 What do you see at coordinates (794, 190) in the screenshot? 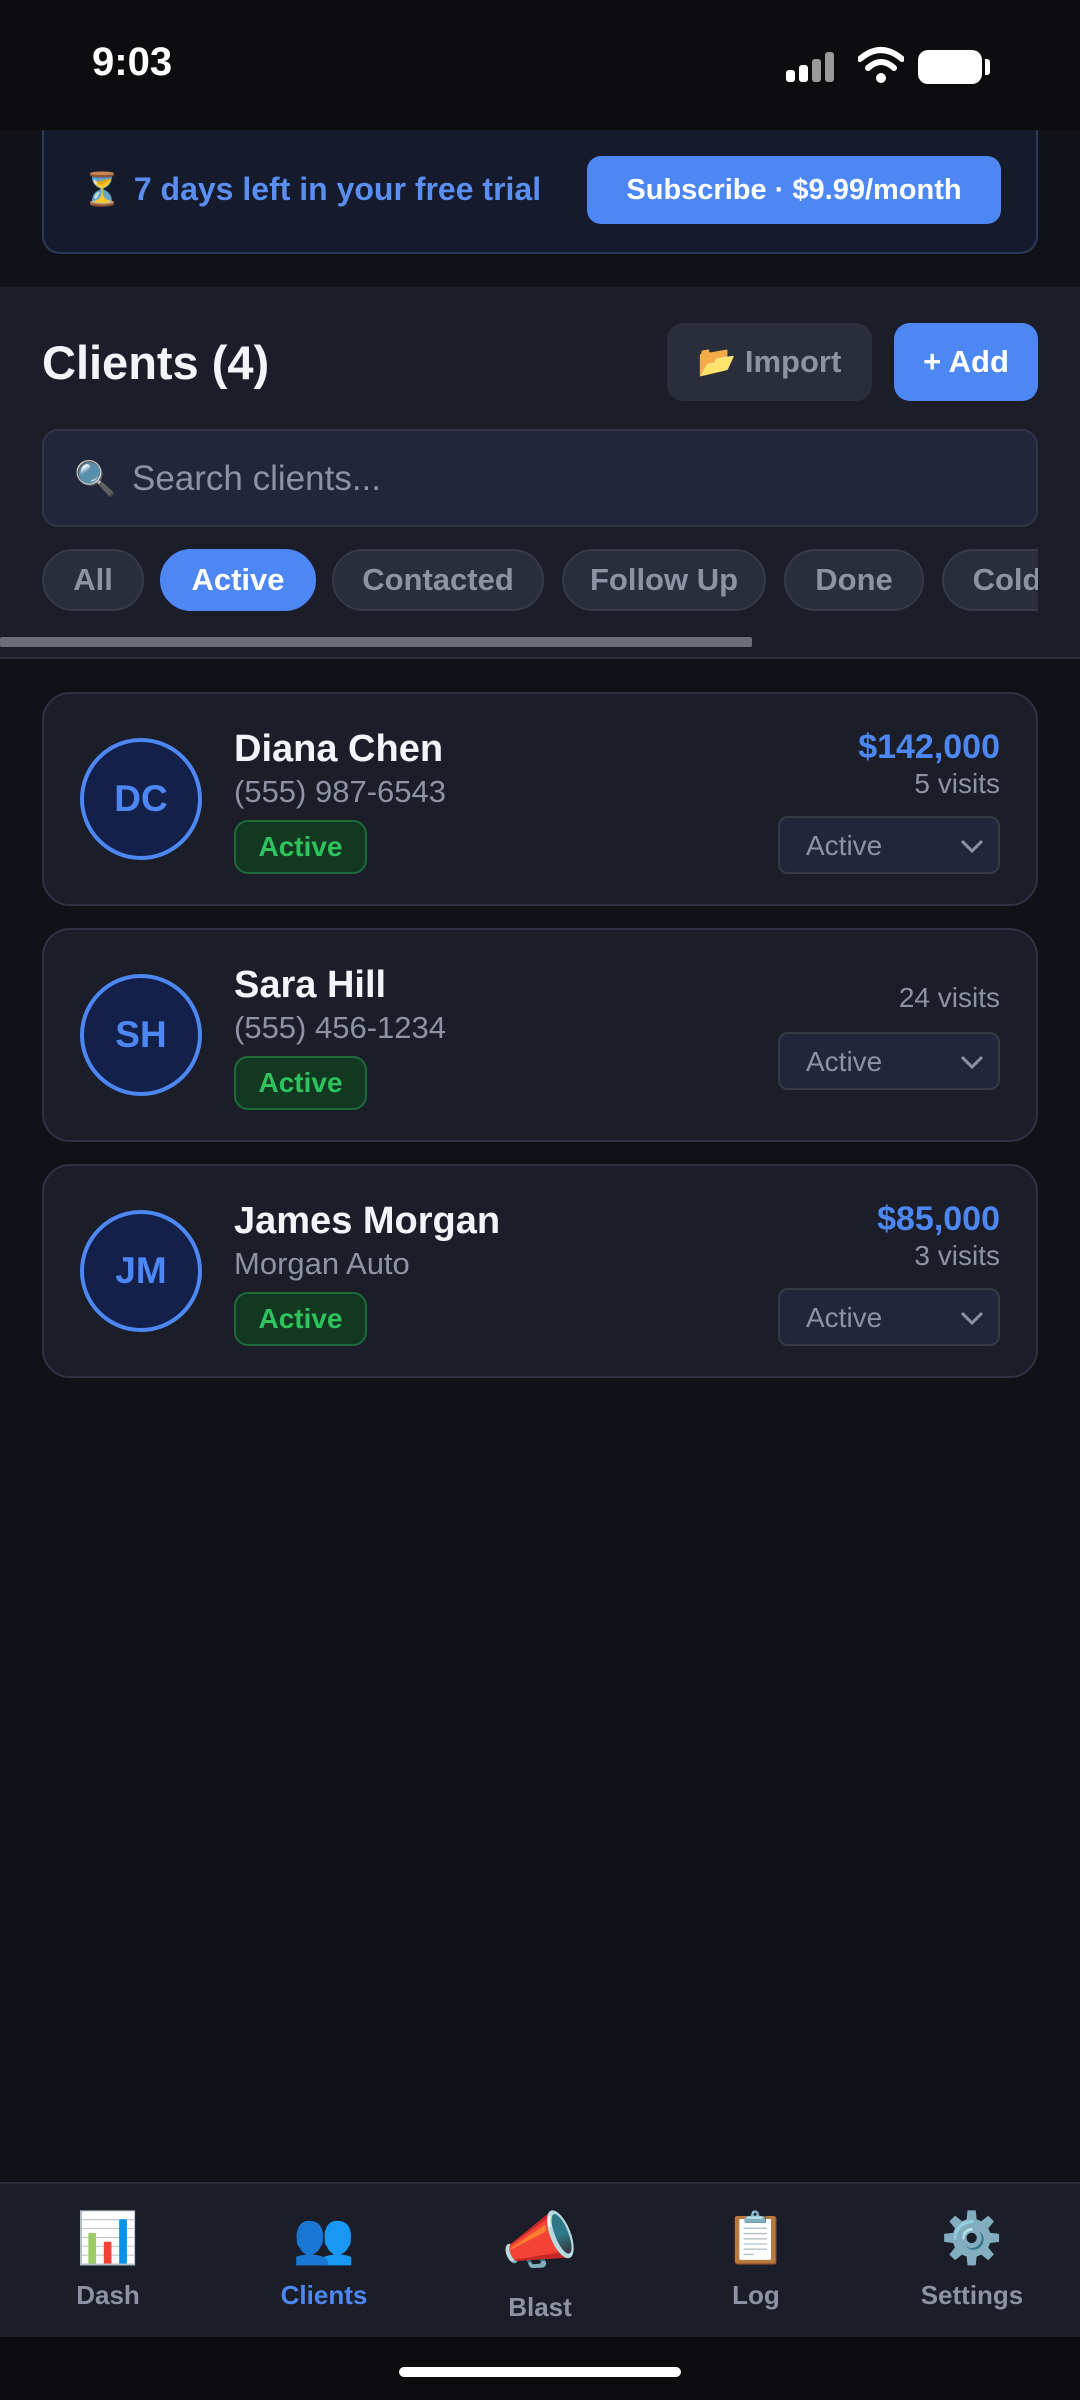
I see `subscribe-button: Subscribe · $9.99/month` at bounding box center [794, 190].